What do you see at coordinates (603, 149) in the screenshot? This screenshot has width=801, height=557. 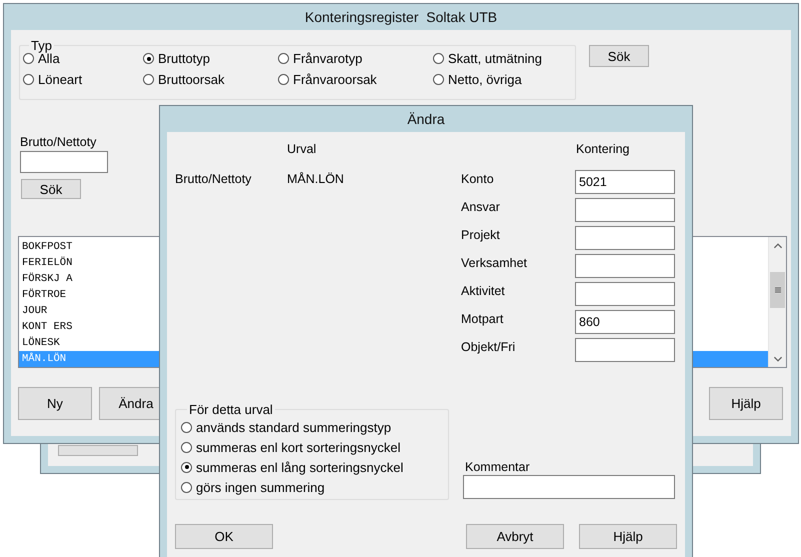 I see `column-header: Kontering` at bounding box center [603, 149].